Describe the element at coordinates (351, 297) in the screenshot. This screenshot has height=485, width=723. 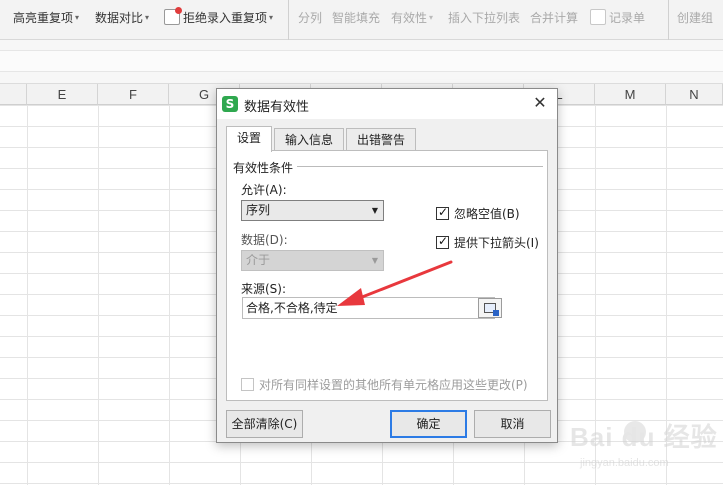
I see `annotation-arrow-head` at that location.